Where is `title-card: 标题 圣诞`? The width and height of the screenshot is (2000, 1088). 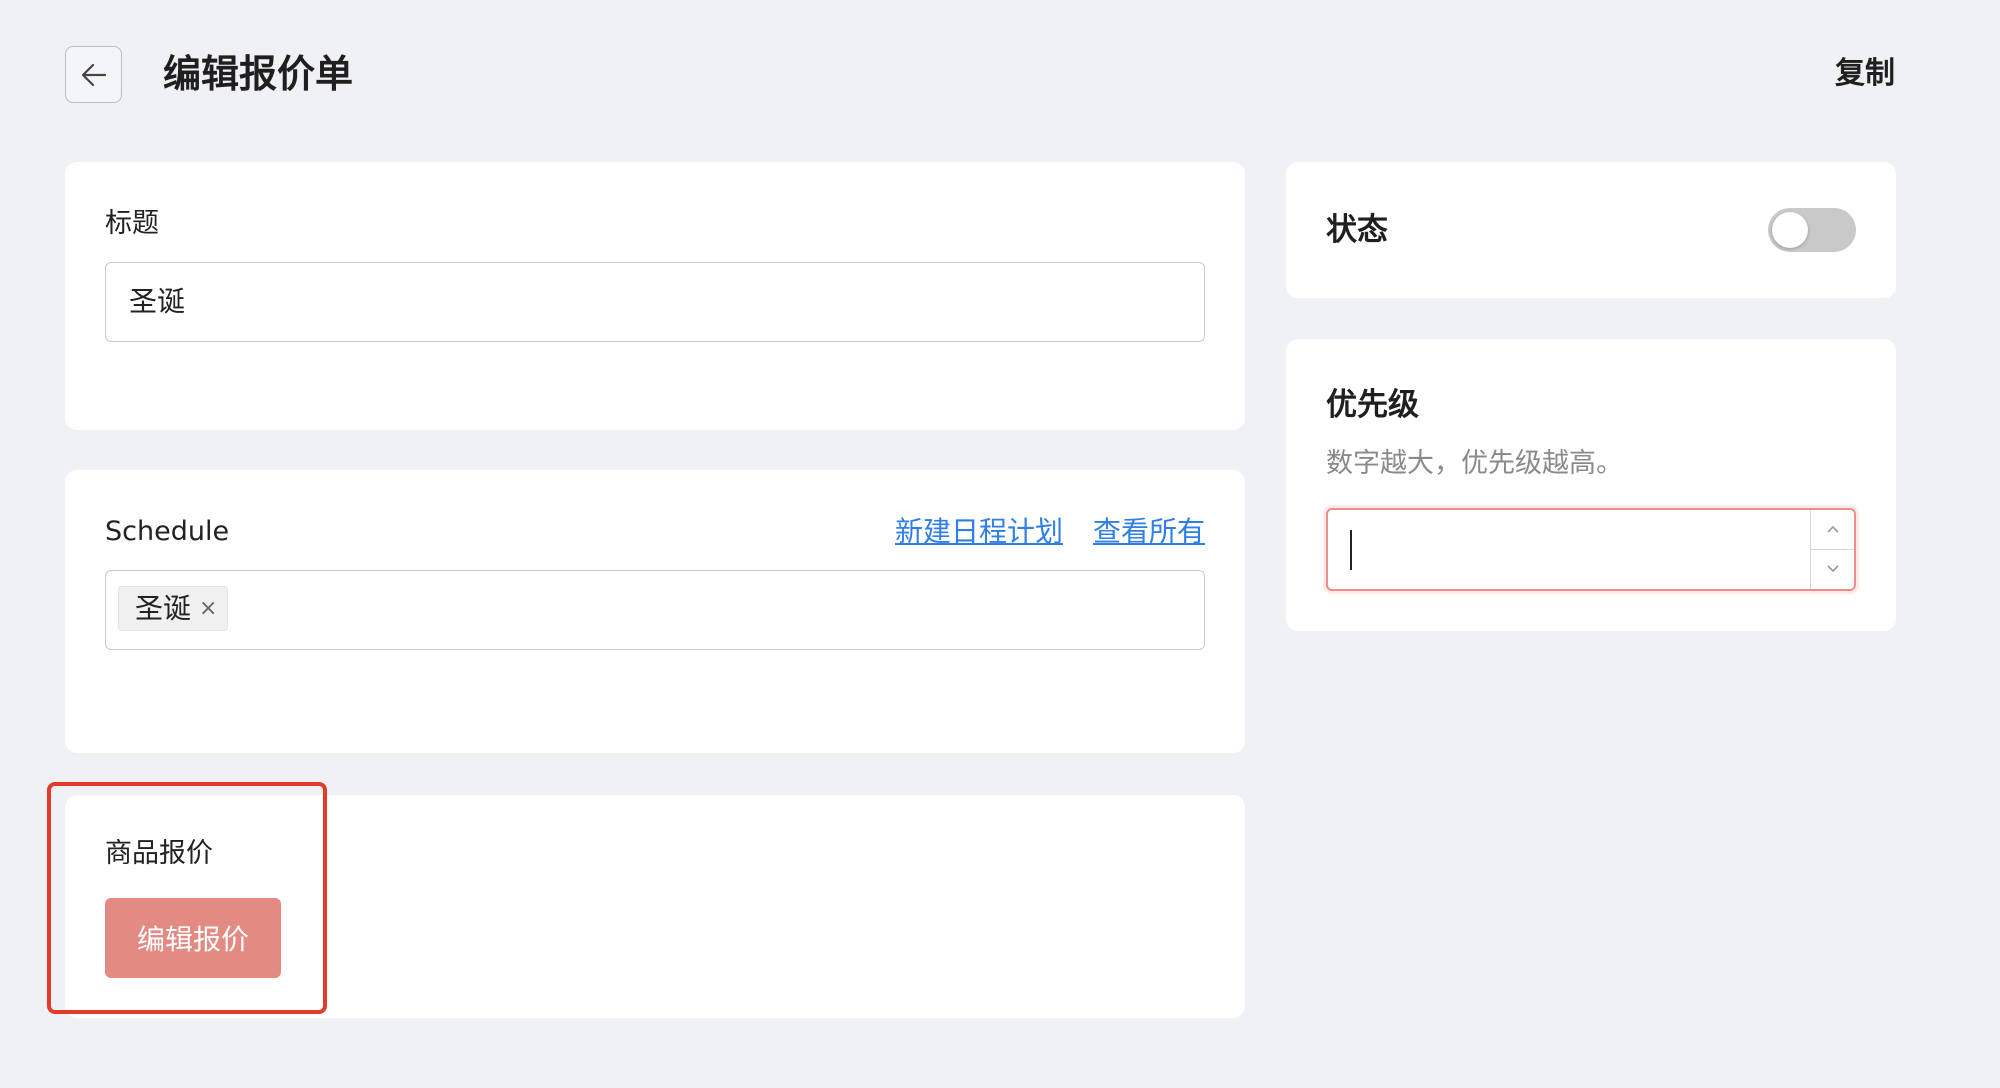
title-card: 标题 圣诞 is located at coordinates (655, 296).